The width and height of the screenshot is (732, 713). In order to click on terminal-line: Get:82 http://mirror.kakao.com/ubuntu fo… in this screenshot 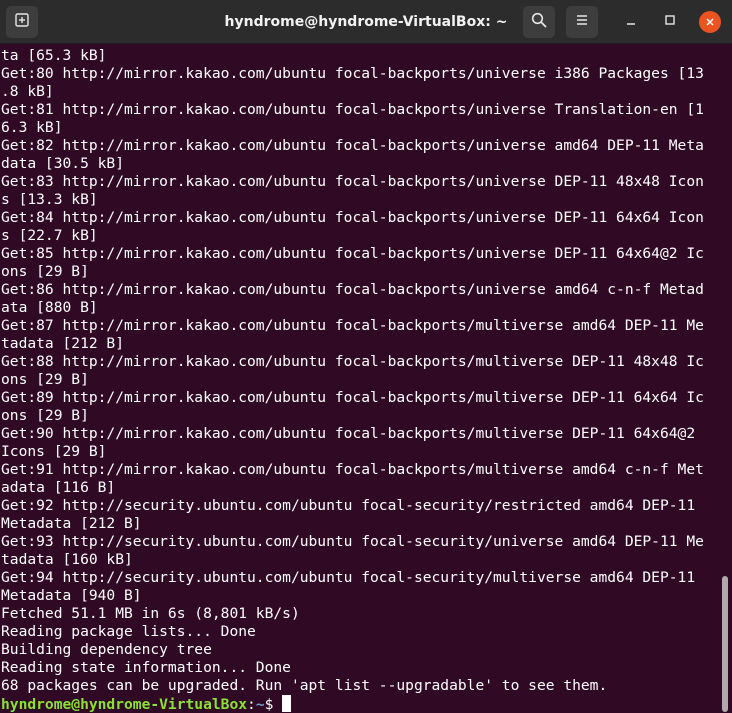, I will do `click(352, 145)`.